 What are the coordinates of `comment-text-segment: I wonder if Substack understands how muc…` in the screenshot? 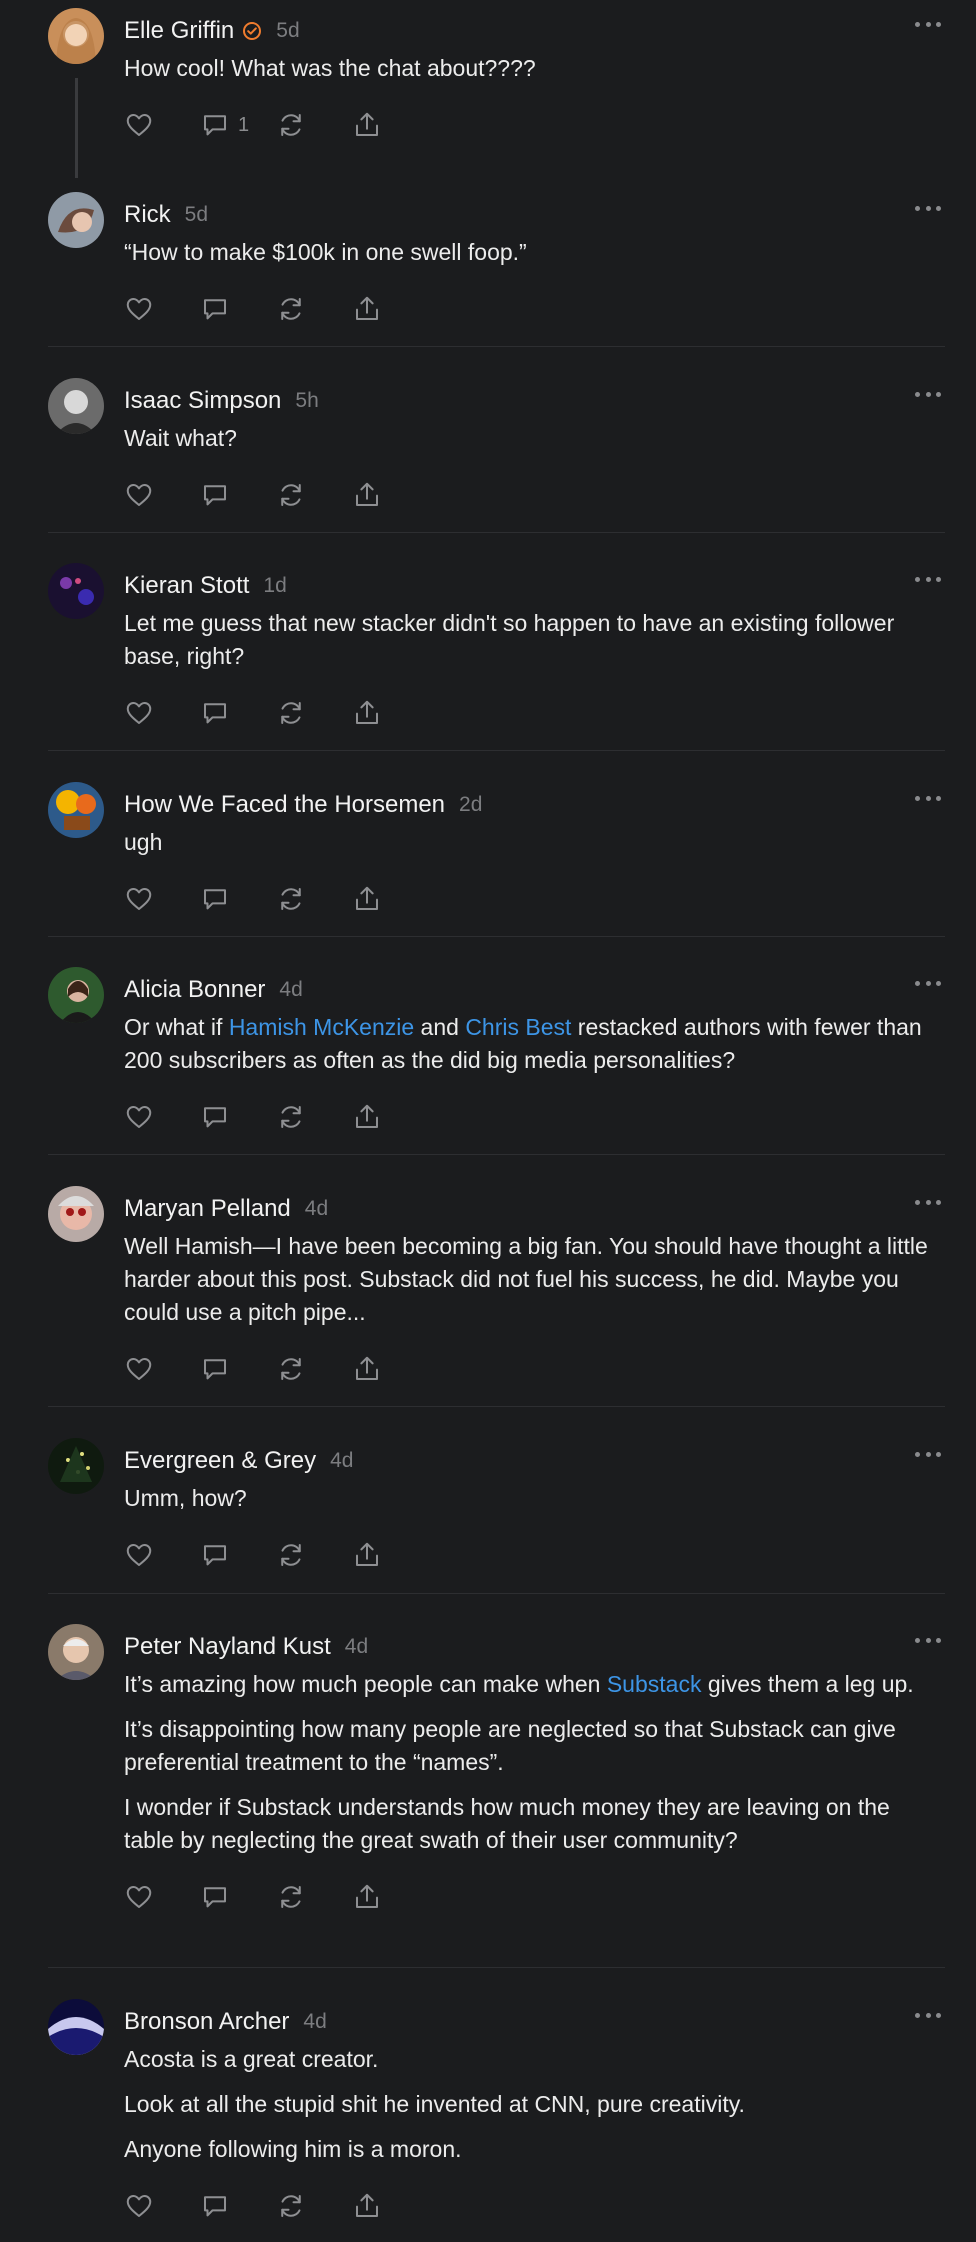 It's located at (507, 1823).